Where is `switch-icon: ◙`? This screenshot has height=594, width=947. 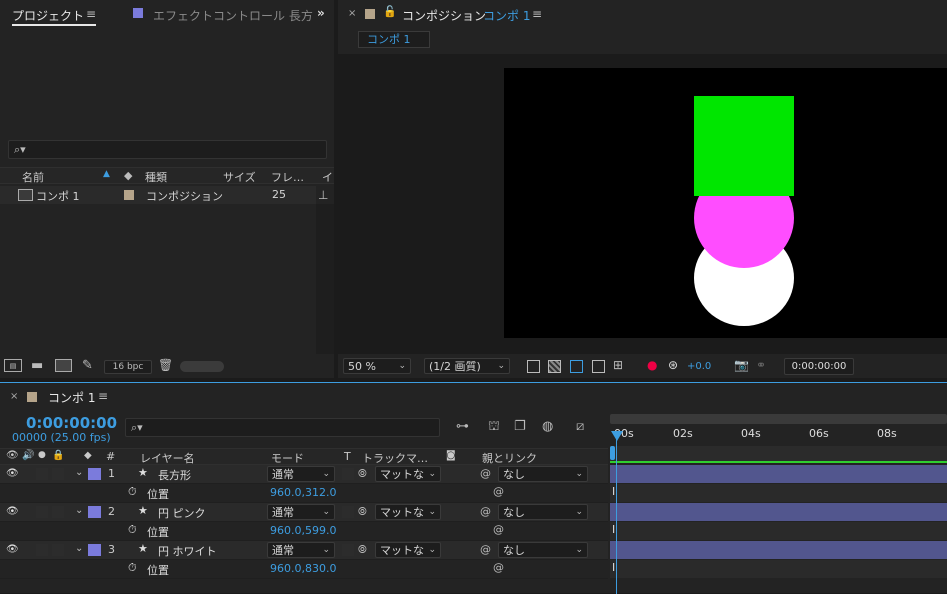
switch-icon: ◙ is located at coordinates (451, 455).